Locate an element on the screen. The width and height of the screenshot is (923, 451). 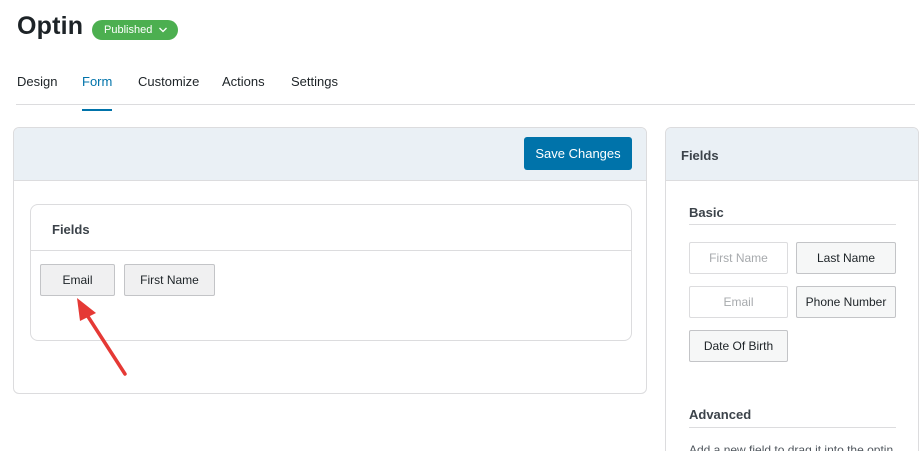
tab-bar: Design Form Customize Actions Settings is located at coordinates (465, 88).